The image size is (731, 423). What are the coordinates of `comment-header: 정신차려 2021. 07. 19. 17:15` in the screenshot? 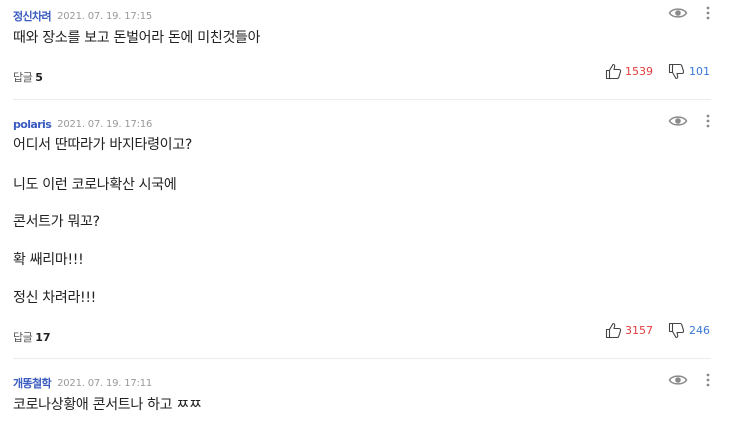 It's located at (82, 16).